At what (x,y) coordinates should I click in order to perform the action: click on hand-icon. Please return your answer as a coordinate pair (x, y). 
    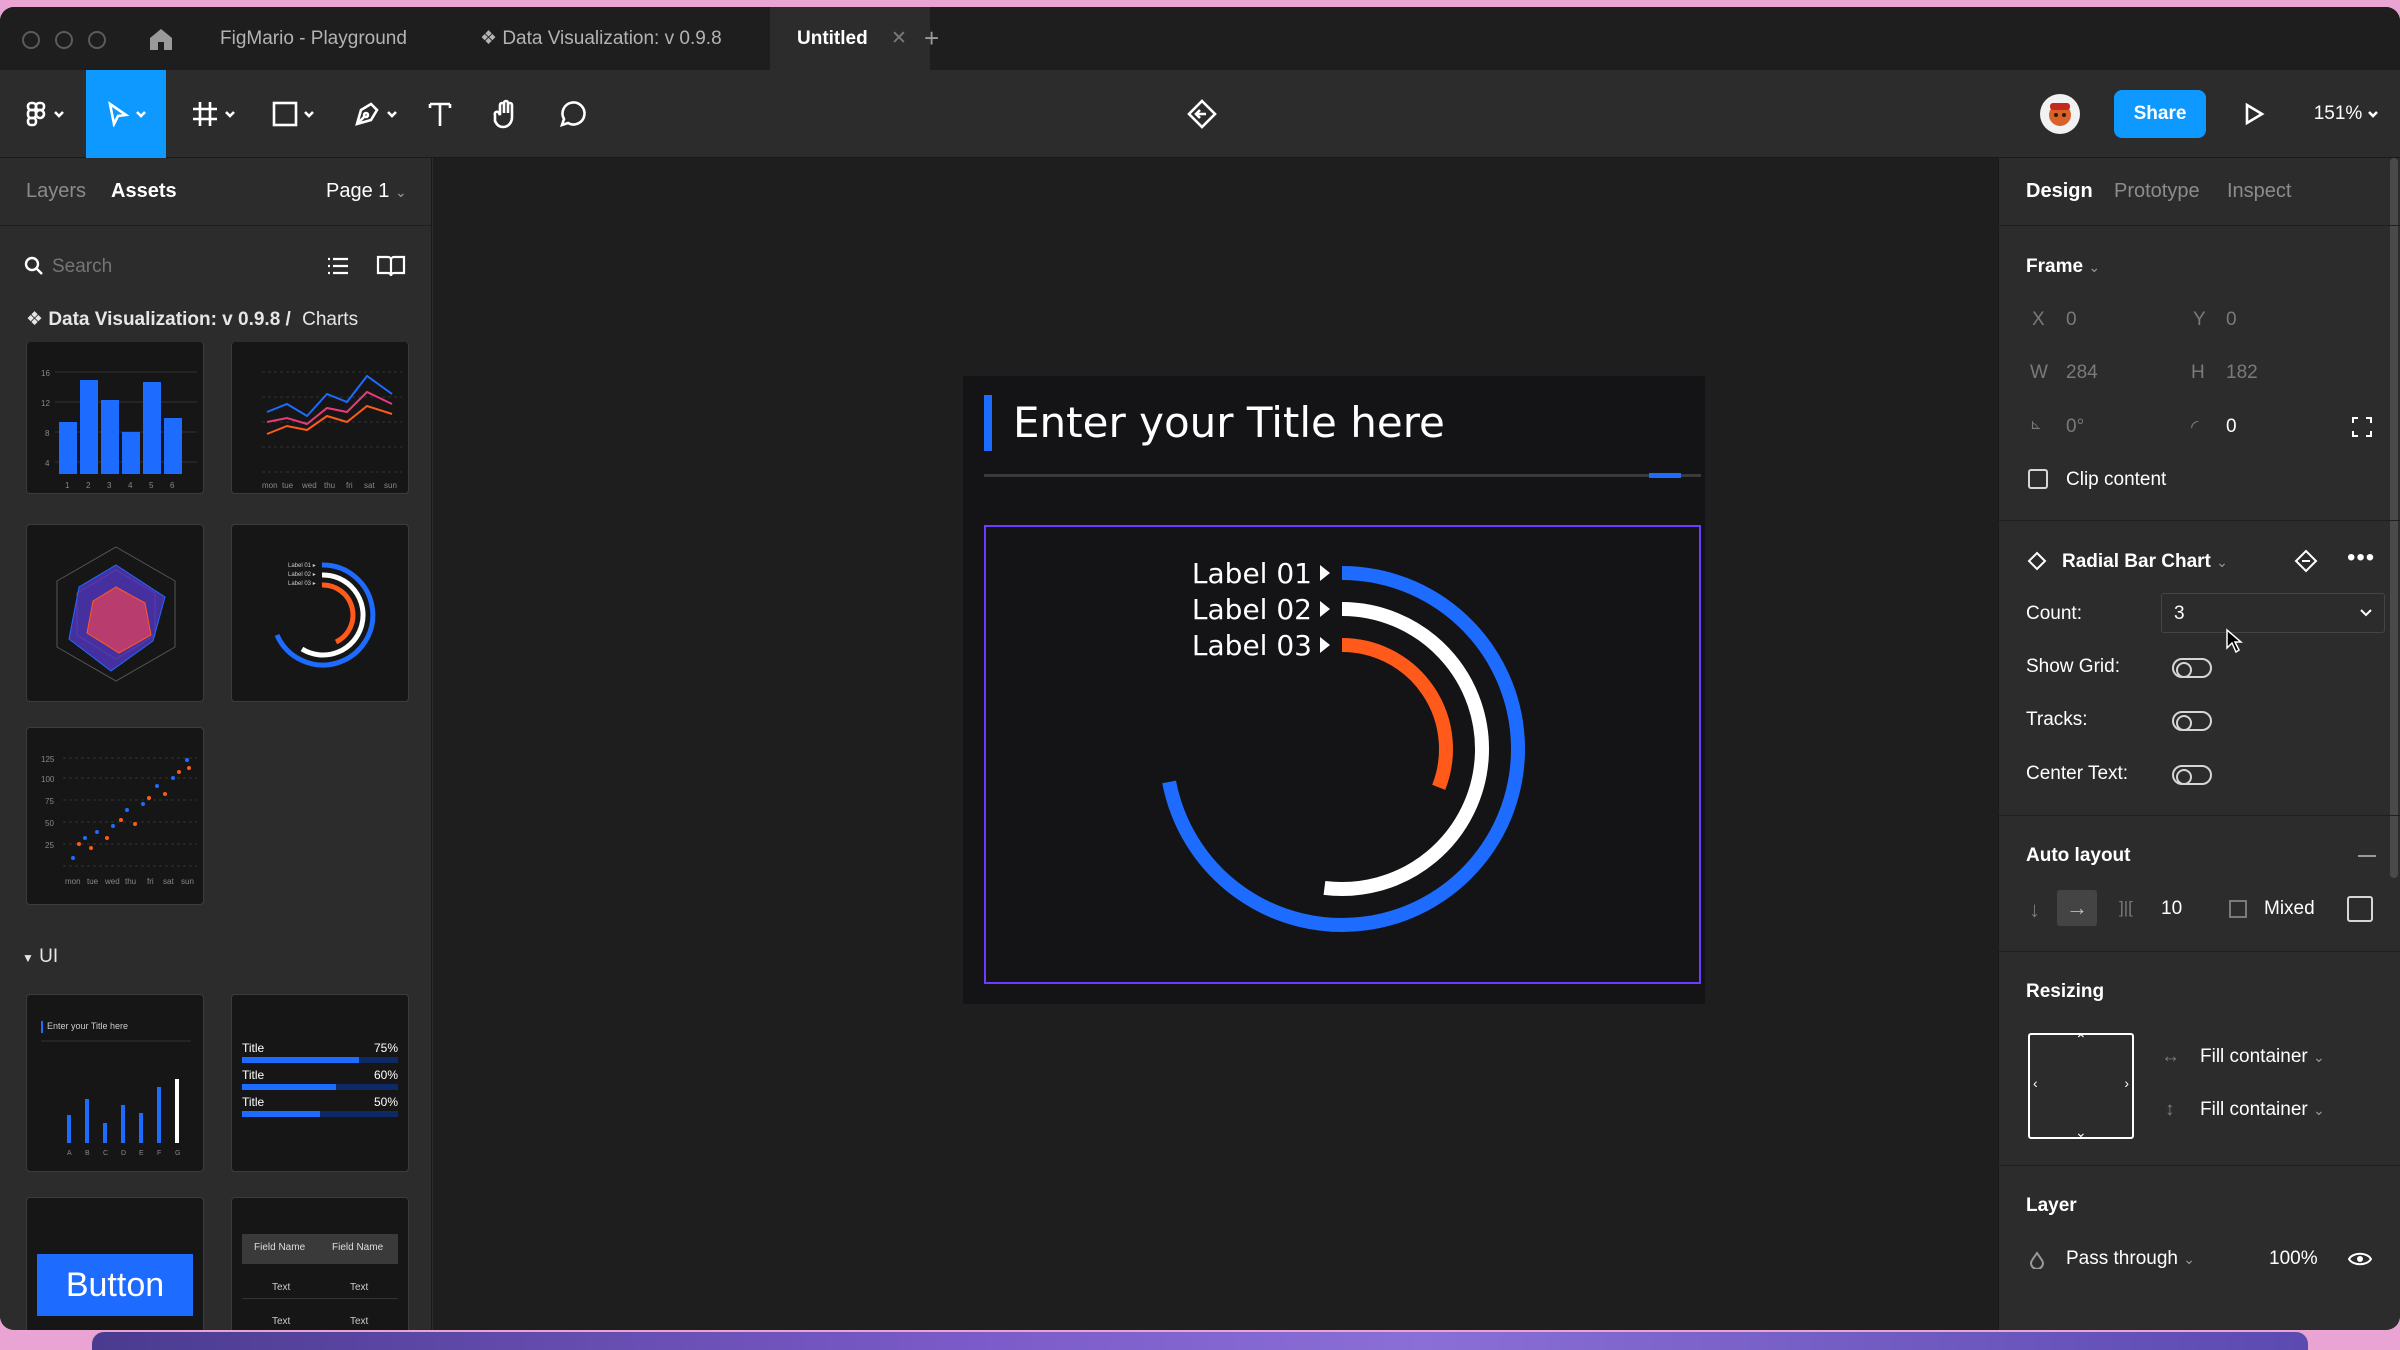
    Looking at the image, I should click on (503, 114).